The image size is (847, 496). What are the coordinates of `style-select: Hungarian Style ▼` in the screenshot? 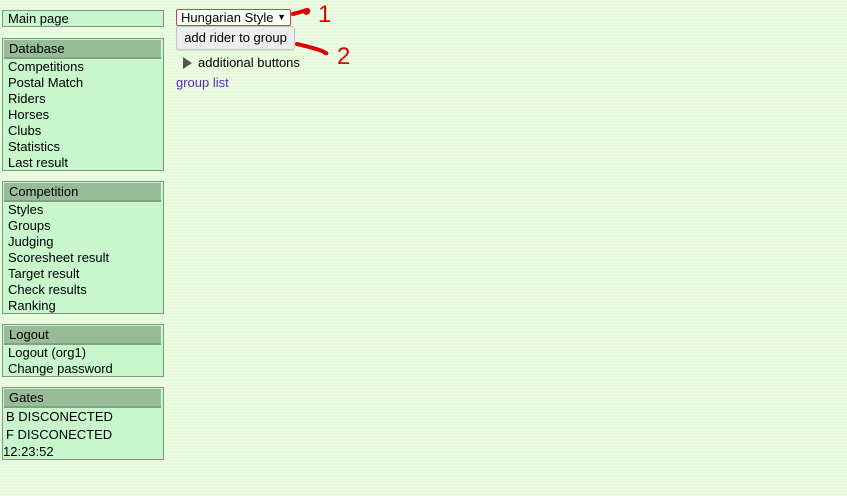 It's located at (233, 17).